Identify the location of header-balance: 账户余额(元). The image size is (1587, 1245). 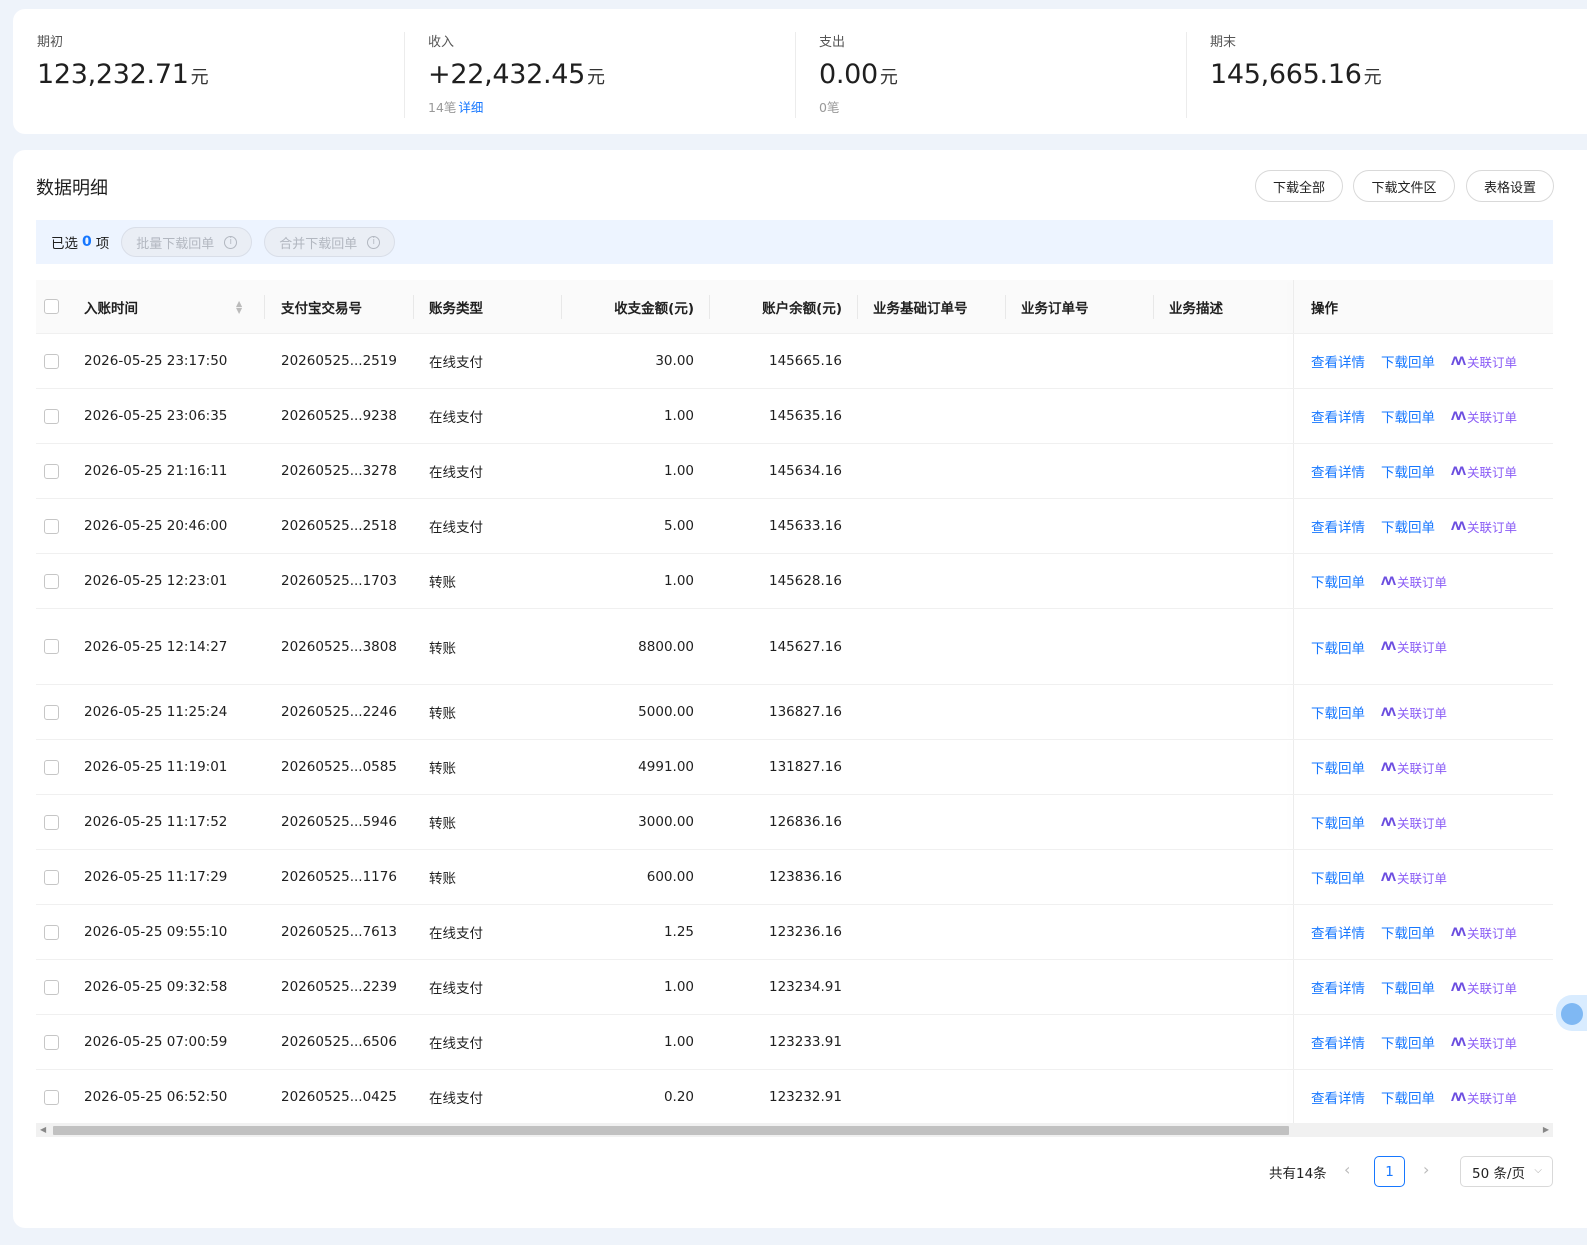
(802, 308).